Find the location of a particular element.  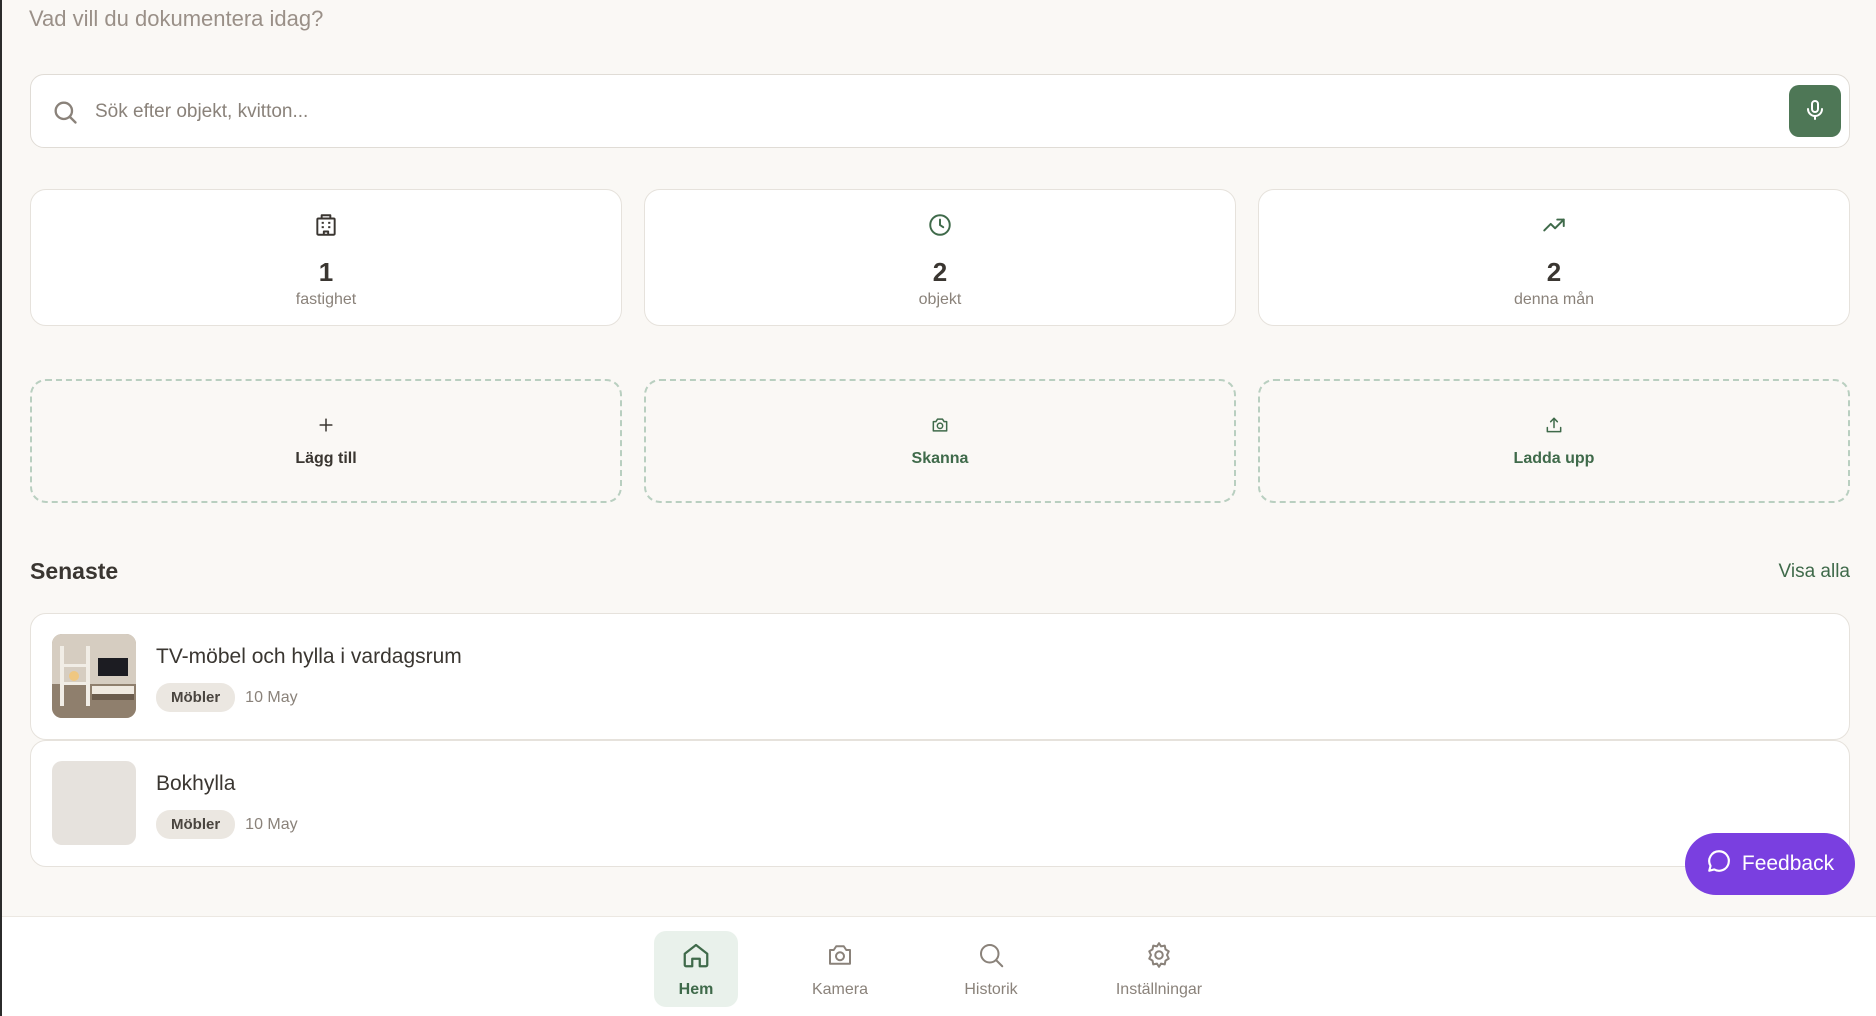

clock-icon is located at coordinates (940, 227).